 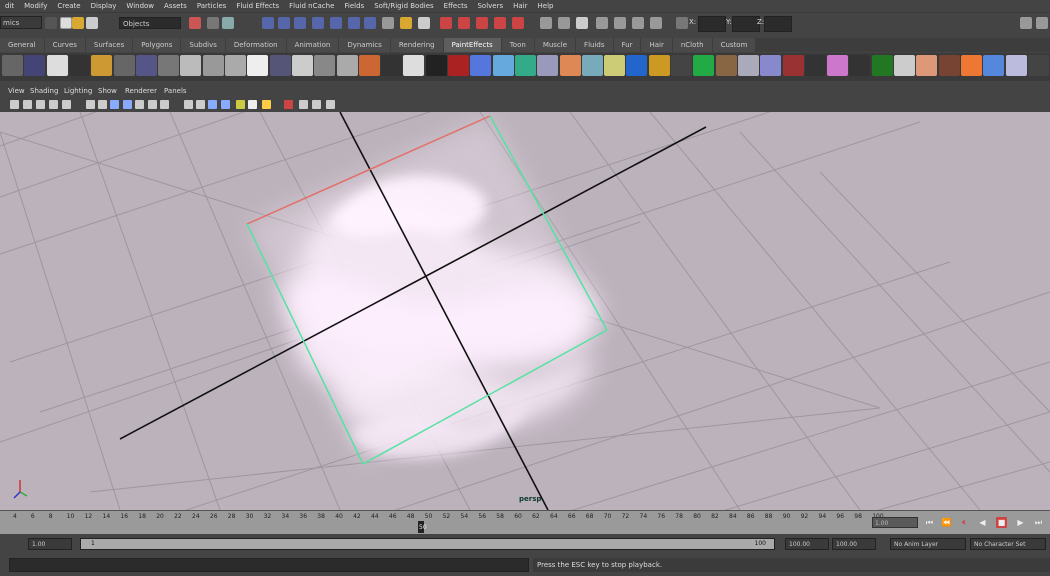 What do you see at coordinates (406, 23) in the screenshot?
I see `render-current-frame-icon` at bounding box center [406, 23].